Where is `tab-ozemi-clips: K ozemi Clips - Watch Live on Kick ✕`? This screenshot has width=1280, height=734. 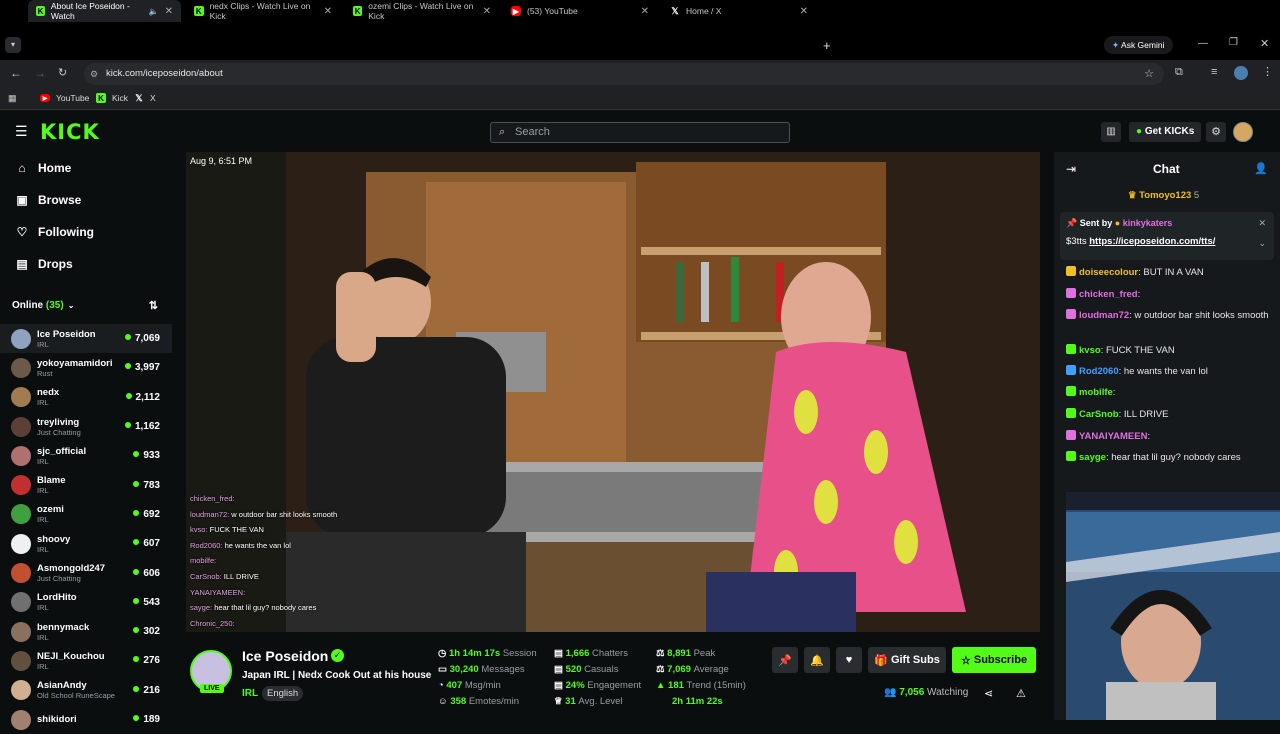
tab-ozemi-clips: K ozemi Clips - Watch Live on Kick ✕ is located at coordinates (422, 11).